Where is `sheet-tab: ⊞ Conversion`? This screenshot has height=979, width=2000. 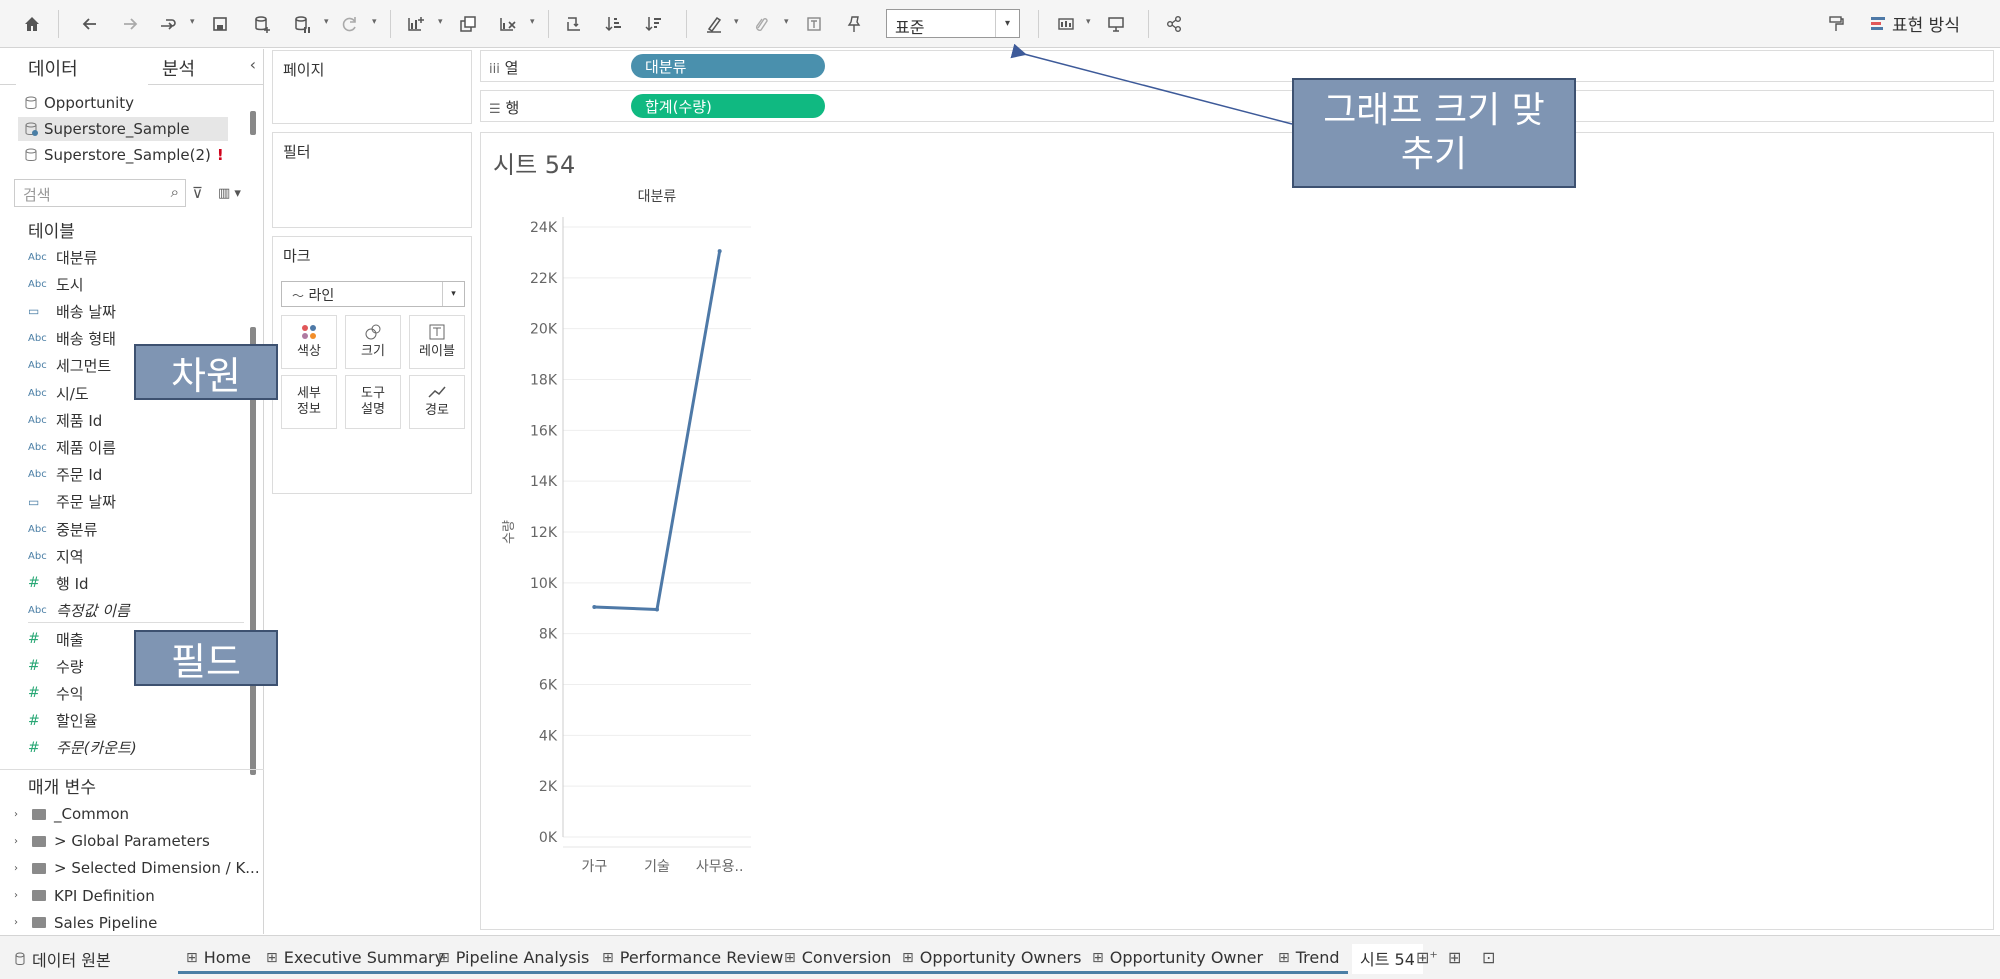
sheet-tab: ⊞ Conversion is located at coordinates (838, 959).